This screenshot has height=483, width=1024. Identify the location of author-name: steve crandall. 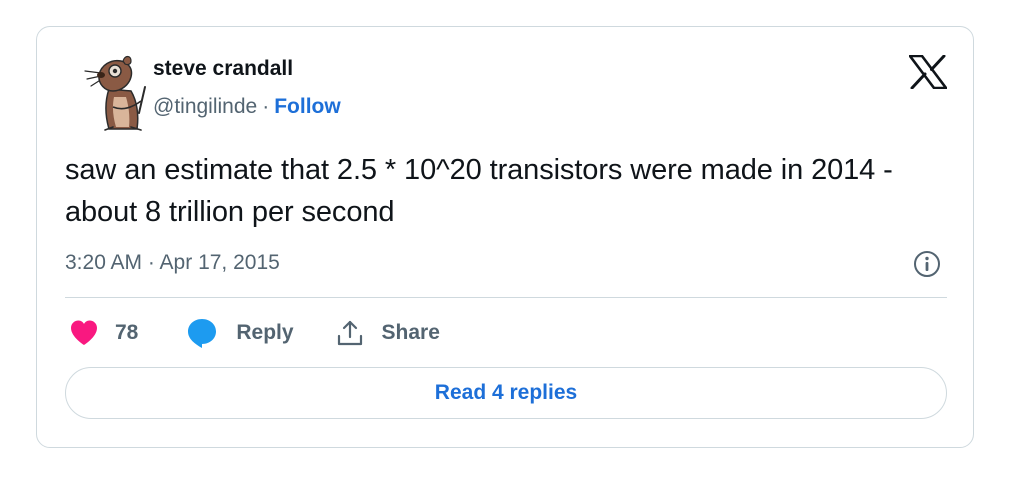
(223, 69).